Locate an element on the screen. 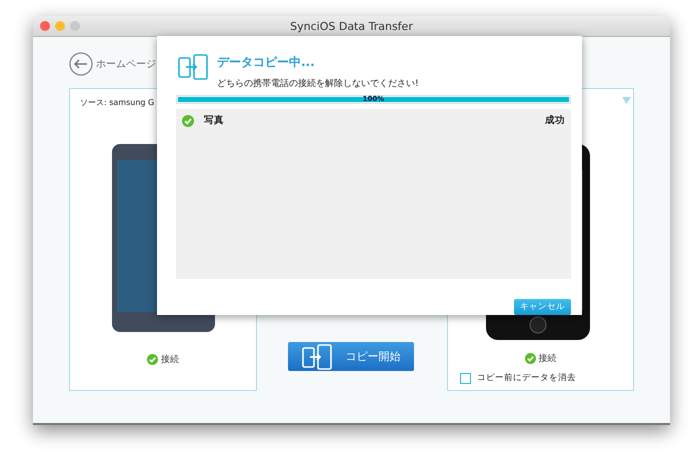  item-name: 写真 is located at coordinates (214, 120).